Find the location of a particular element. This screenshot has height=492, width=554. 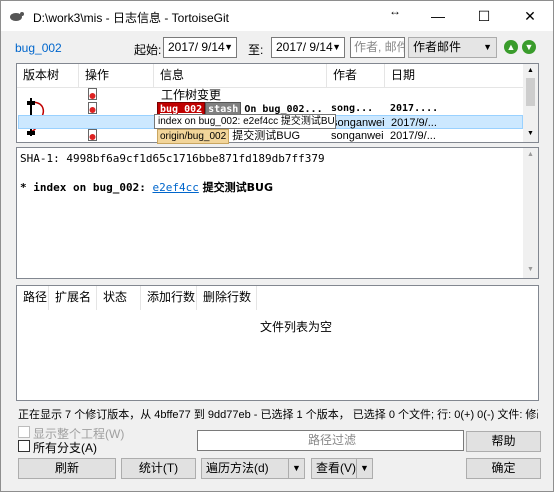

all-branches-checkbox is located at coordinates (24, 446).